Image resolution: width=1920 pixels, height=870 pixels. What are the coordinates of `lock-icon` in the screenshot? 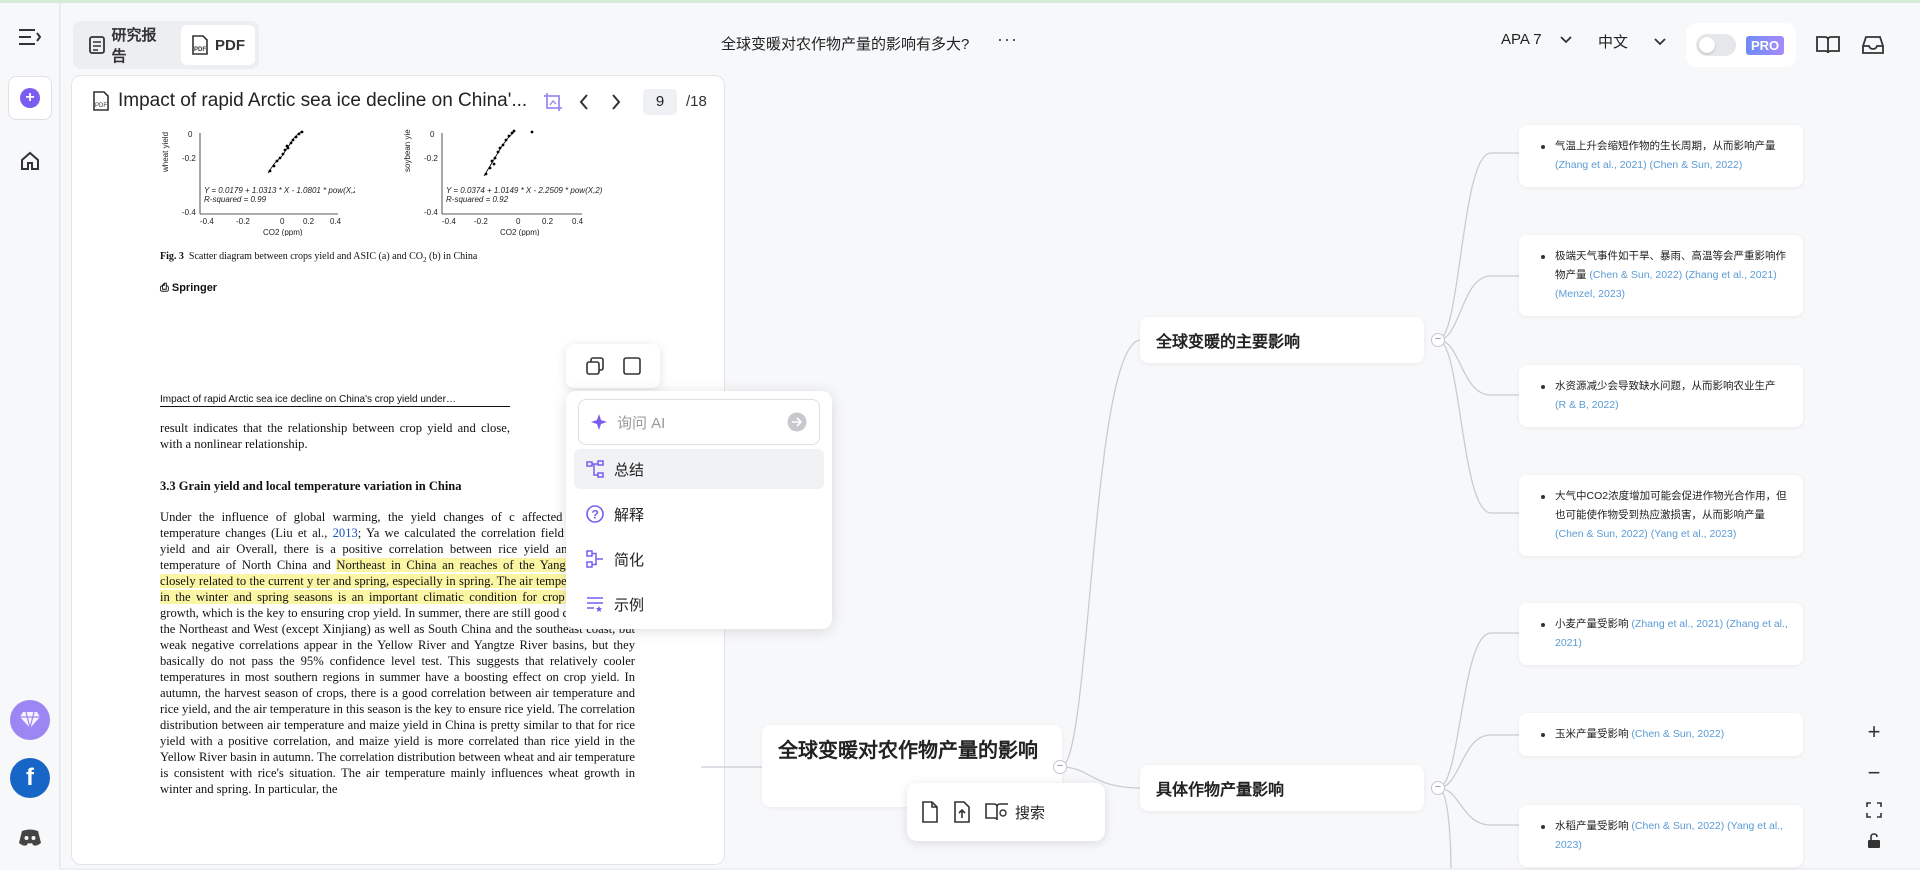 It's located at (1874, 841).